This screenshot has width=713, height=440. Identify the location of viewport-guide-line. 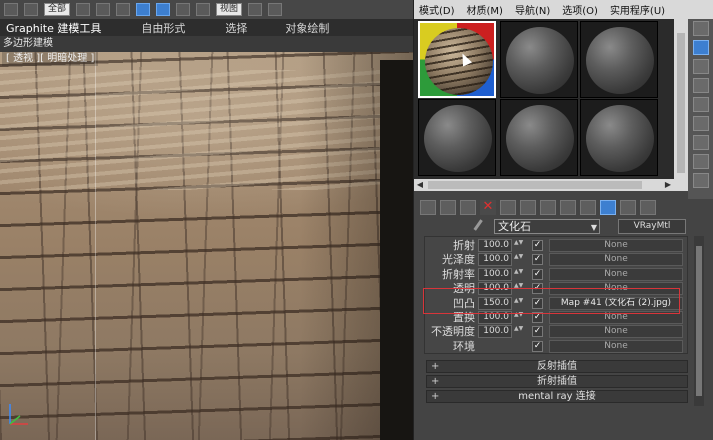
(95, 246).